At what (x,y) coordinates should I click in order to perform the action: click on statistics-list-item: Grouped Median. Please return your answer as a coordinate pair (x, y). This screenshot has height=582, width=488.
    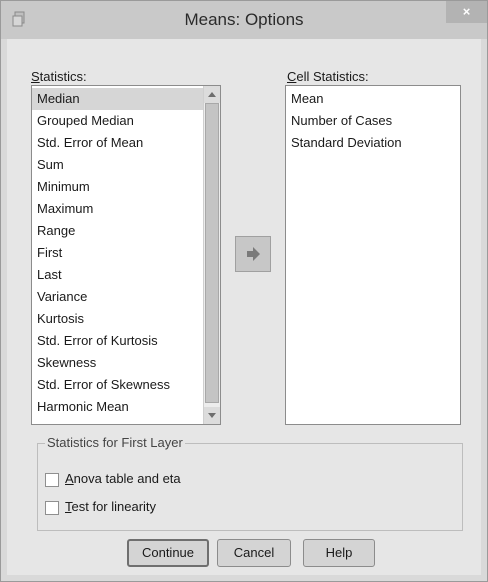
    Looking at the image, I should click on (117, 121).